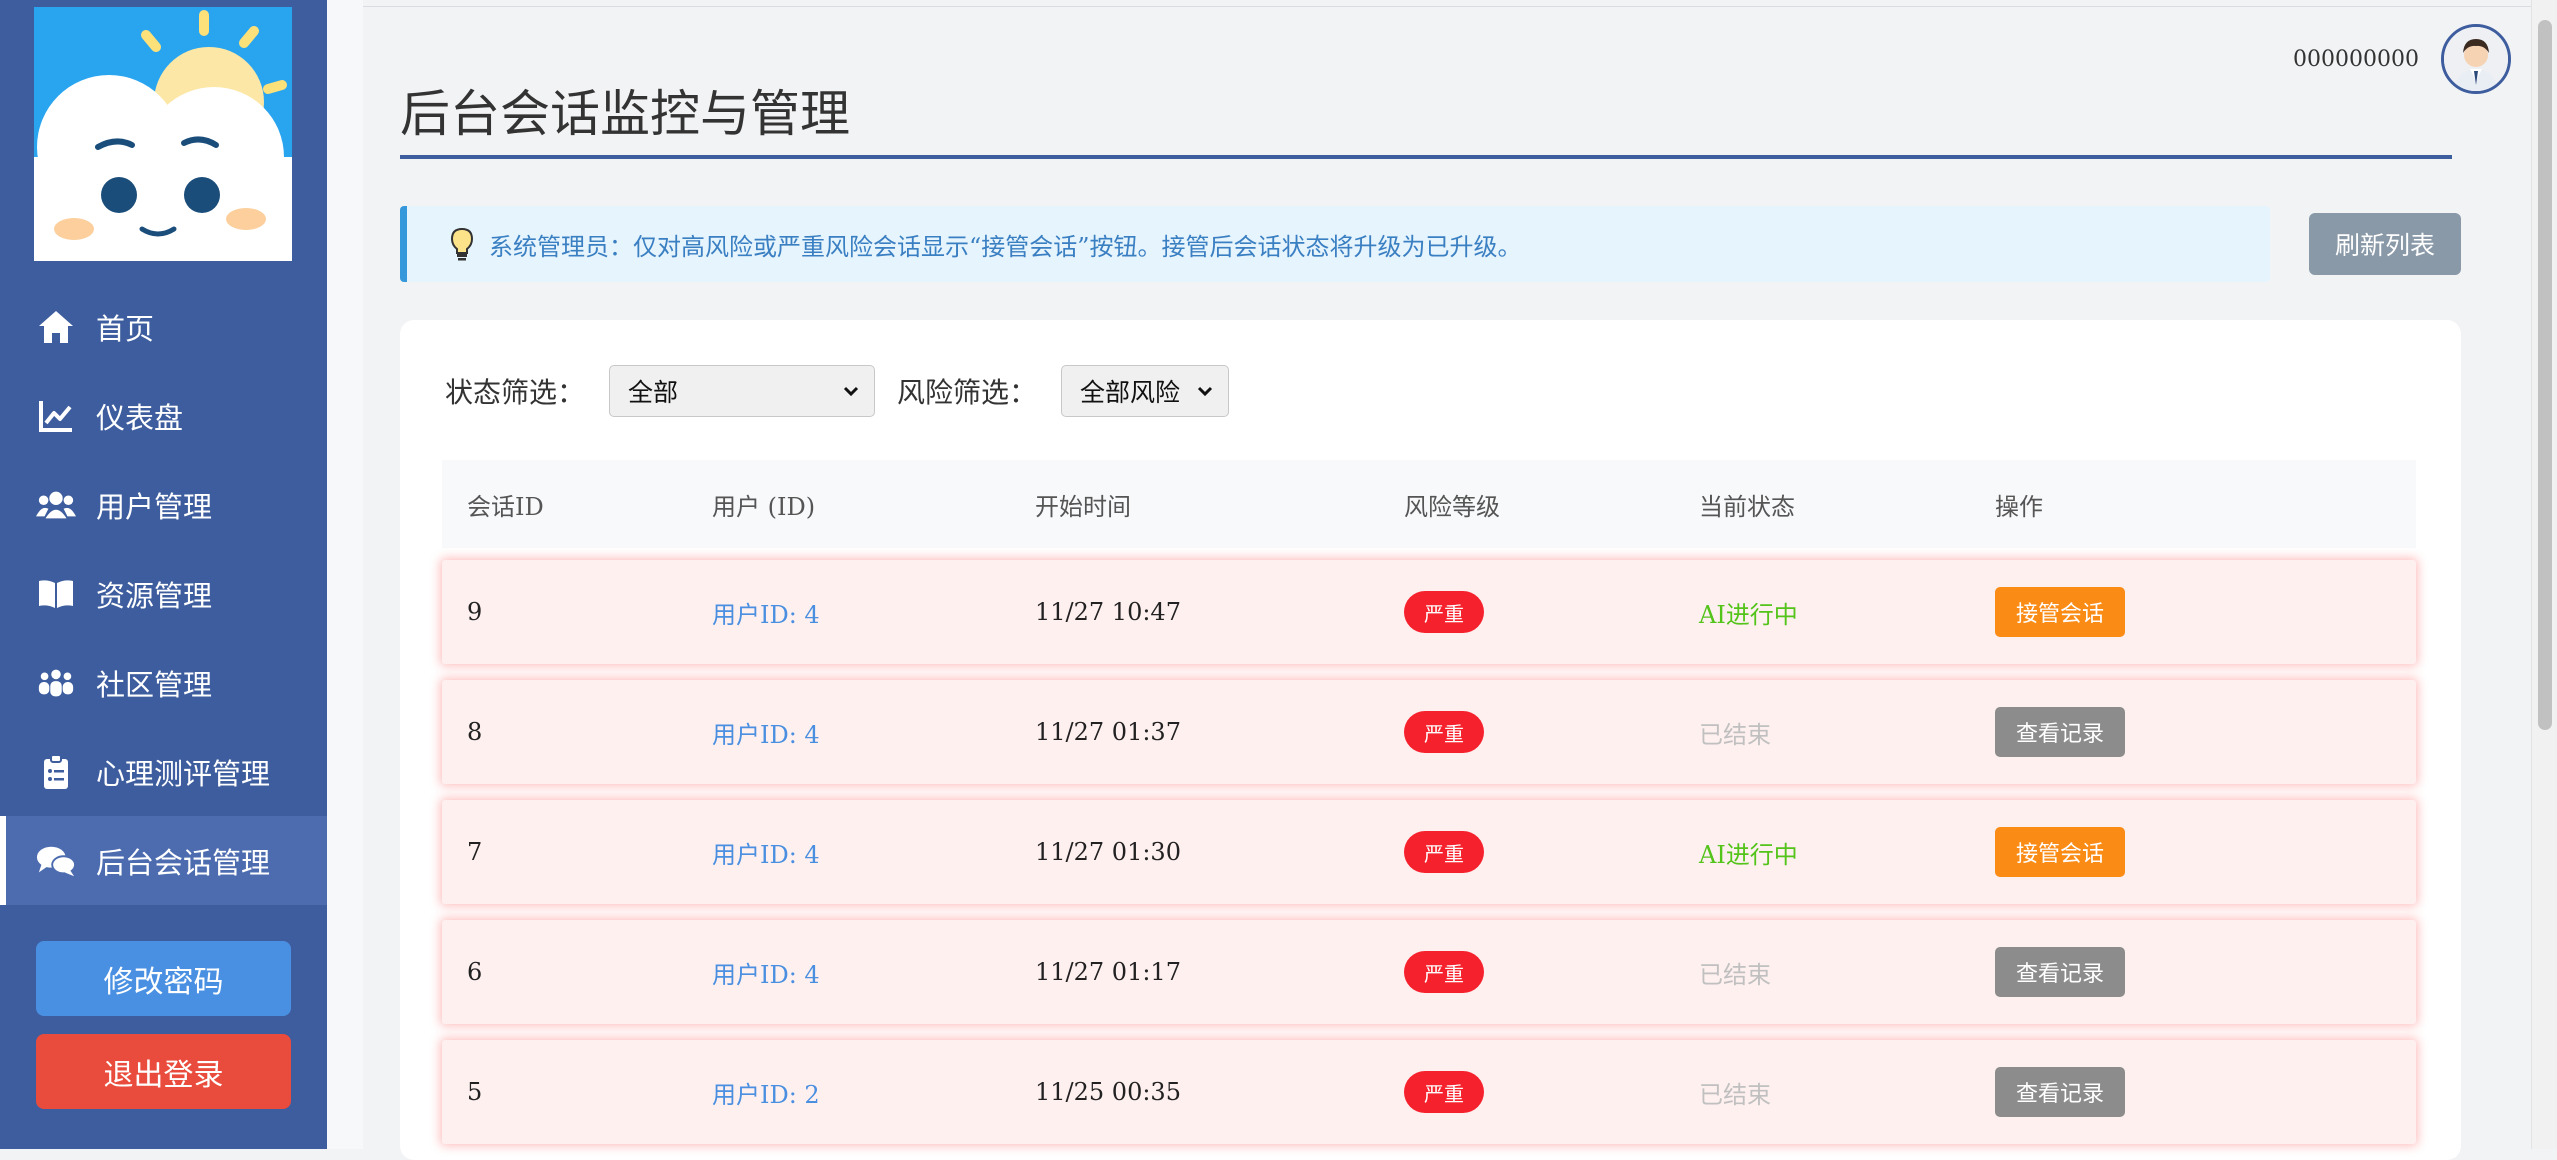  I want to click on sidebar-item-users: 用户管理, so click(163, 504).